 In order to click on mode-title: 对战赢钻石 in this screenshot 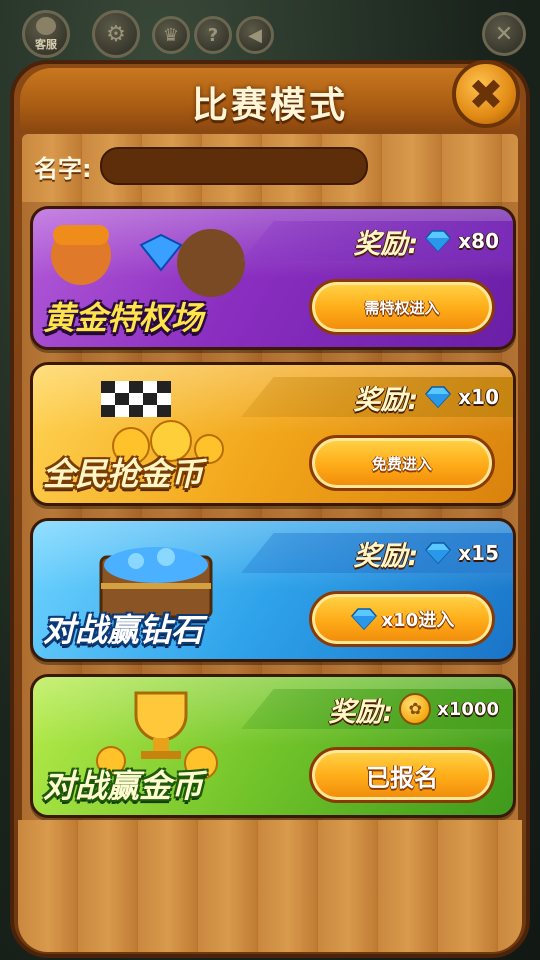, I will do `click(123, 630)`.